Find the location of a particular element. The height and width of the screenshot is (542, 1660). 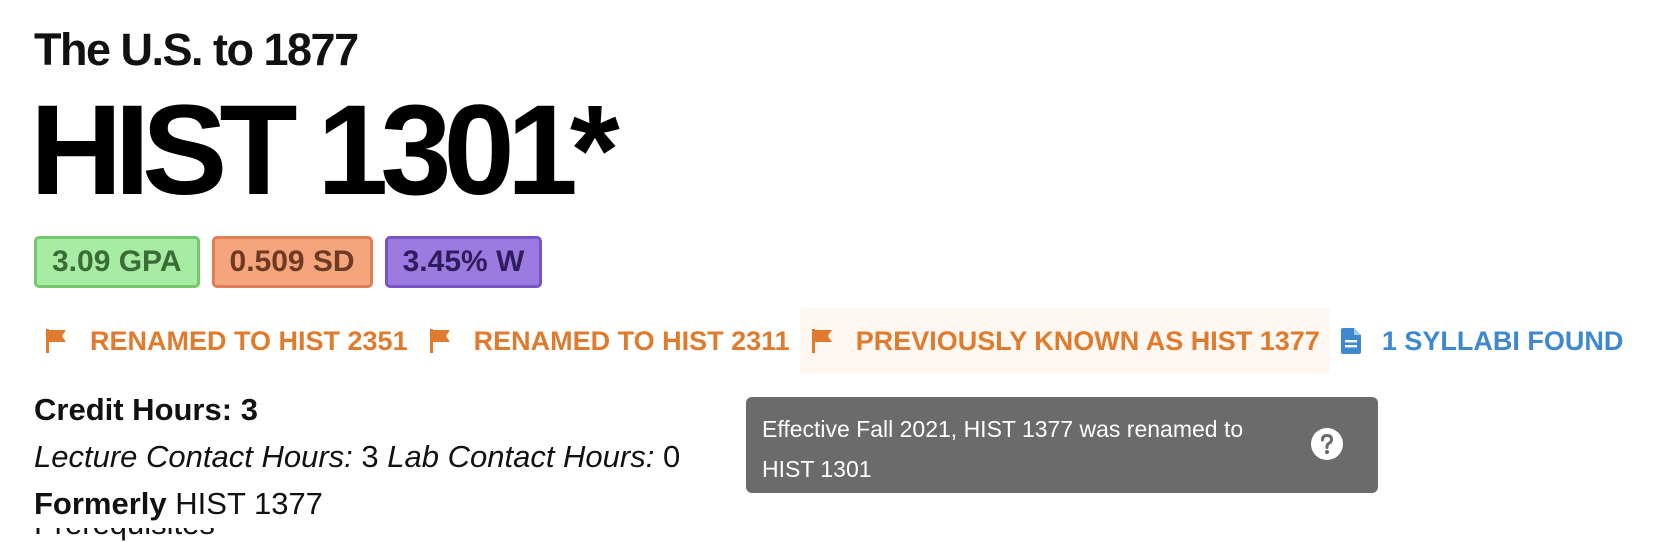

tag-label: PREVIOUSLY KNOWN AS HIST 1377 is located at coordinates (1087, 340).